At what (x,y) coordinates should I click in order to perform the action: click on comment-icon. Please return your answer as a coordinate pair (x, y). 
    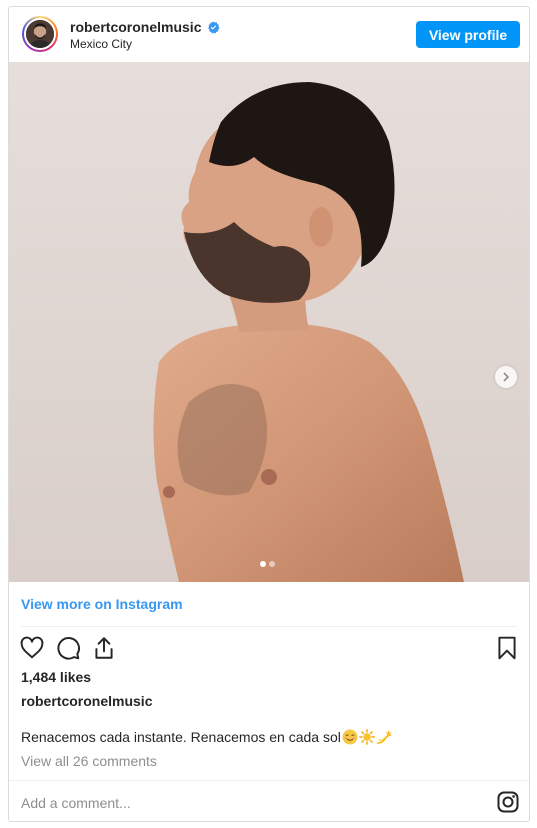
    Looking at the image, I should click on (68, 648).